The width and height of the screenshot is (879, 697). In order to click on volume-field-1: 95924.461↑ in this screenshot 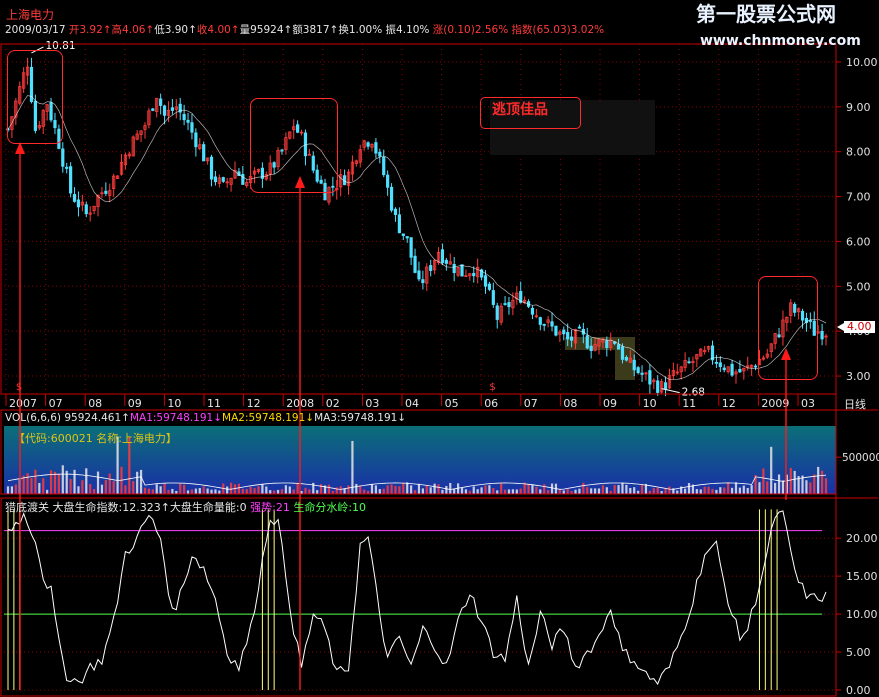, I will do `click(97, 418)`.